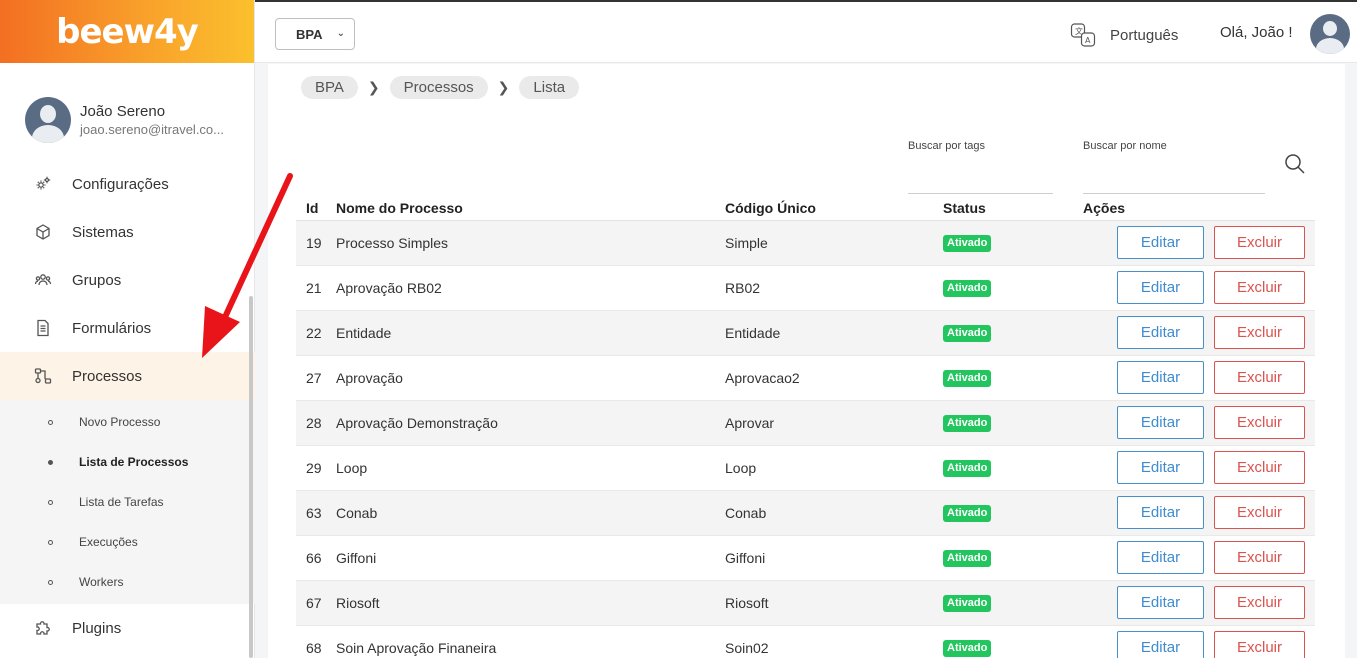  Describe the element at coordinates (549, 87) in the screenshot. I see `breadcrumb-item-lista: Lista` at that location.